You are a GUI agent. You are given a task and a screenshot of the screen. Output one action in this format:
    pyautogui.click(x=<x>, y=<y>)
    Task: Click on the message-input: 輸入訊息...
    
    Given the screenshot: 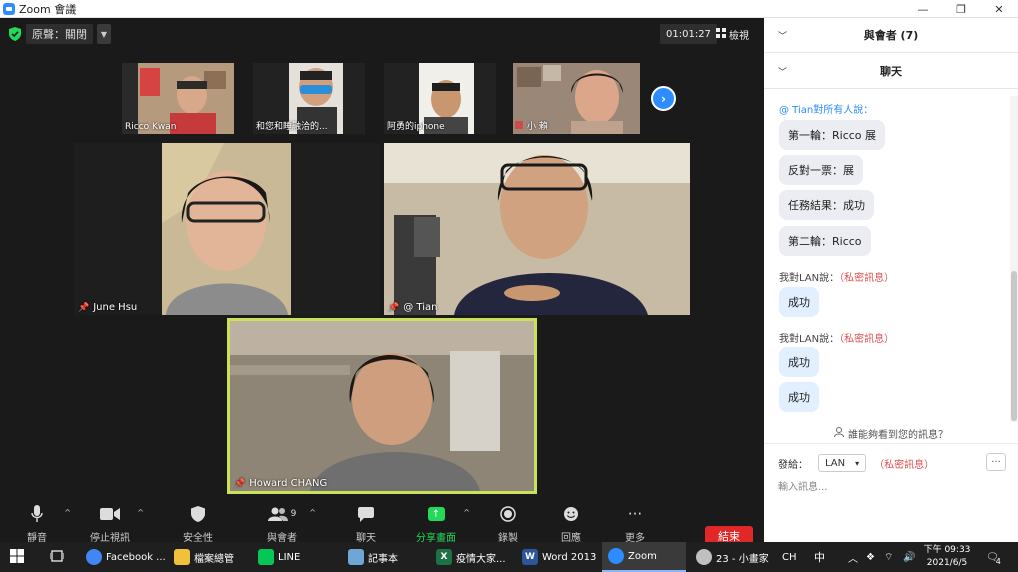 What is the action you would take?
    pyautogui.click(x=803, y=485)
    